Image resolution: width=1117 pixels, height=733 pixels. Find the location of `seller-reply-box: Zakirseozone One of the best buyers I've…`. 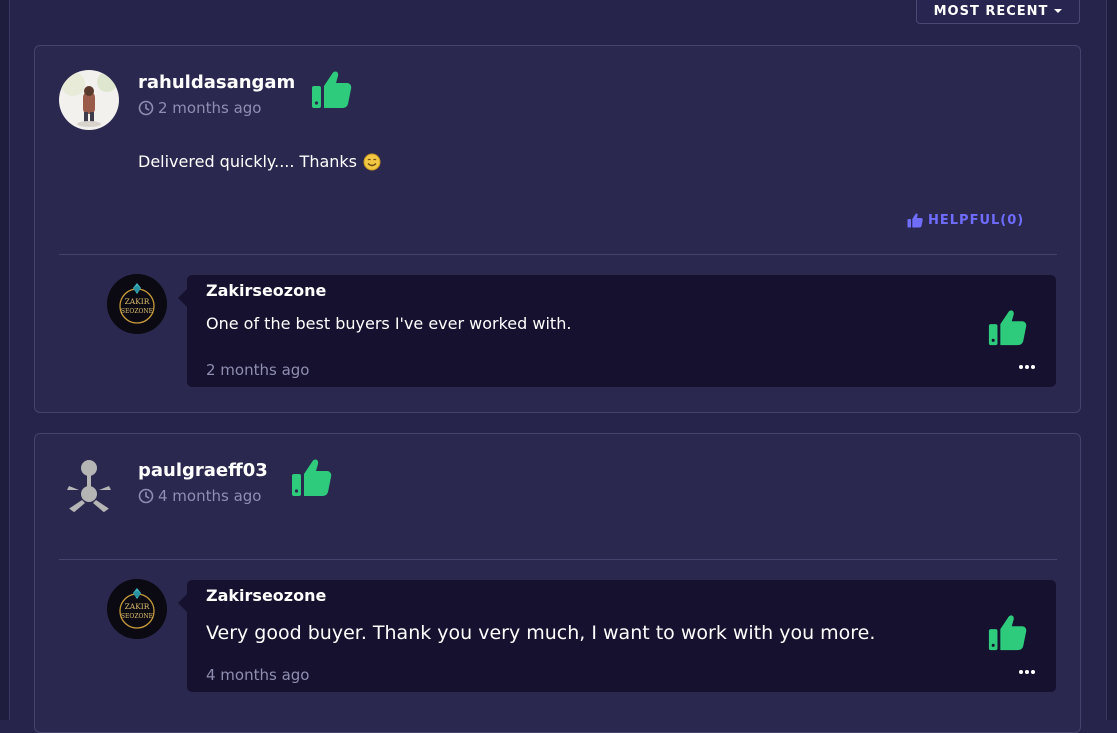

seller-reply-box: Zakirseozone One of the best buyers I've… is located at coordinates (617, 331).